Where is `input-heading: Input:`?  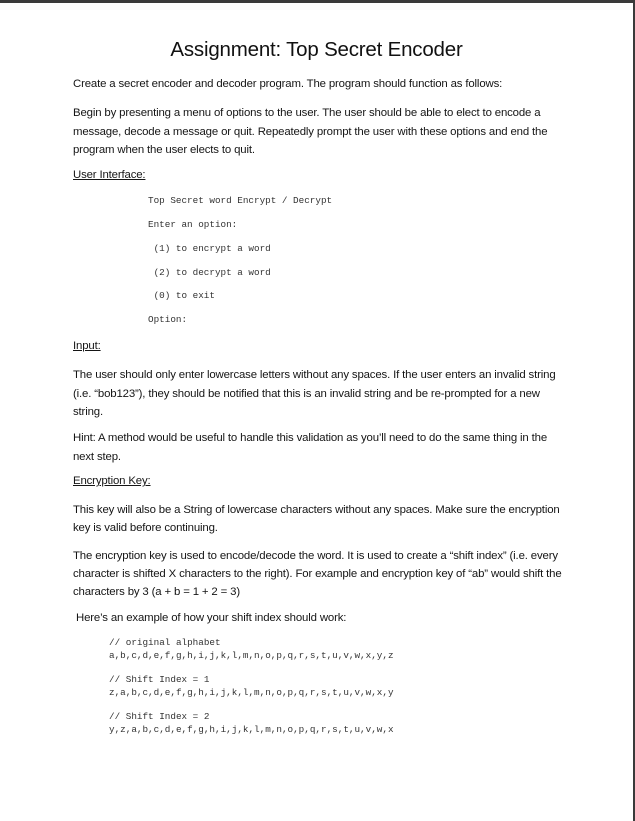
input-heading: Input: is located at coordinates (87, 346).